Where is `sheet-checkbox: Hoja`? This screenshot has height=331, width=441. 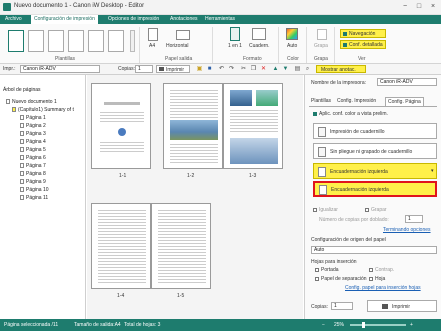 sheet-checkbox: Hoja is located at coordinates (377, 279).